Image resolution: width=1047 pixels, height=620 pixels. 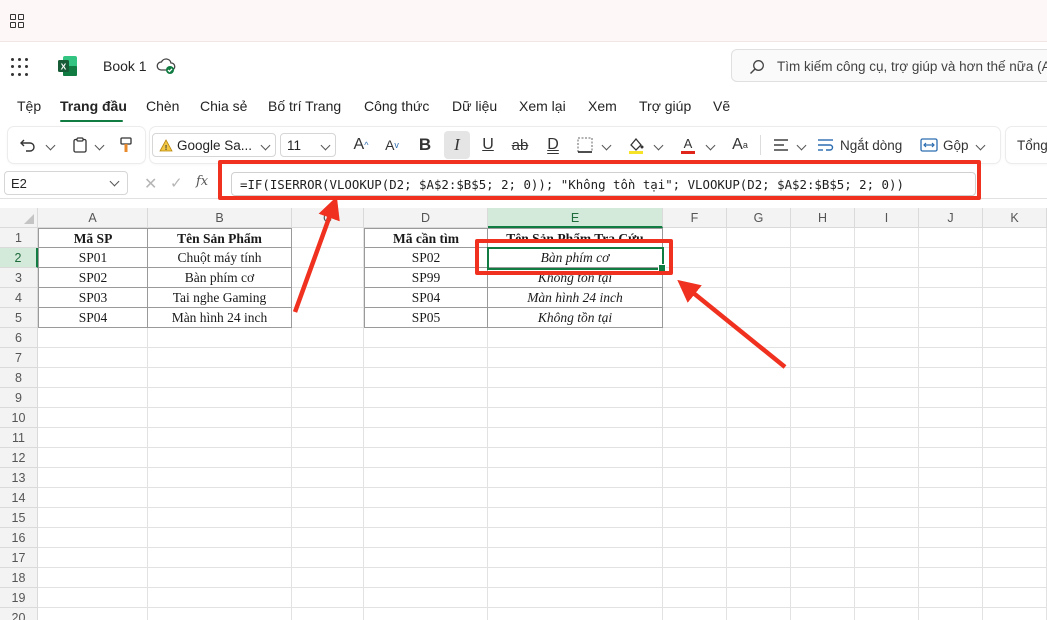 I want to click on workbook-title: Book 1, so click(x=125, y=66).